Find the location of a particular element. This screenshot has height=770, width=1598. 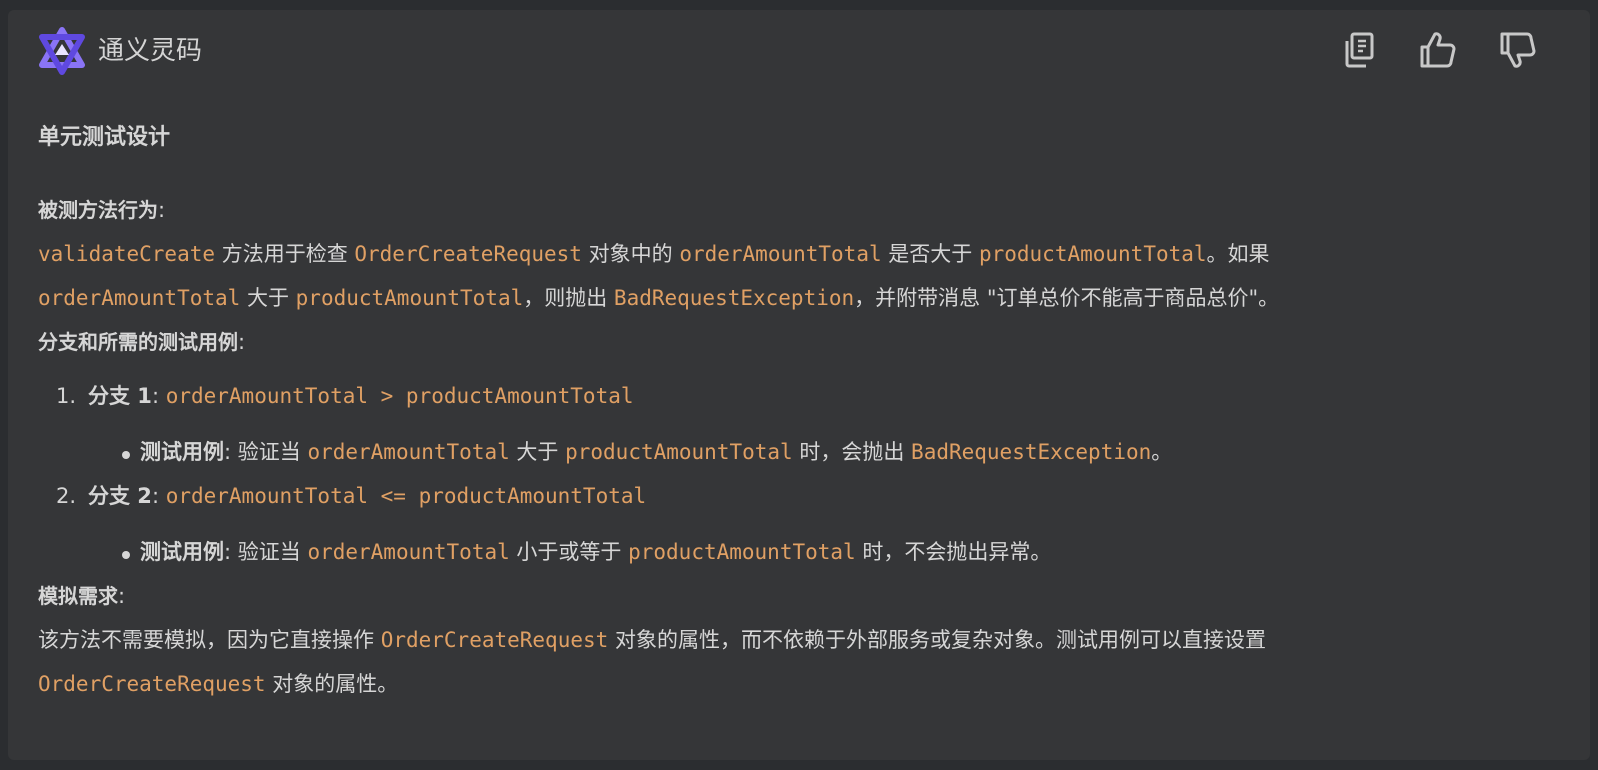

branch-number: 2. is located at coordinates (66, 496).